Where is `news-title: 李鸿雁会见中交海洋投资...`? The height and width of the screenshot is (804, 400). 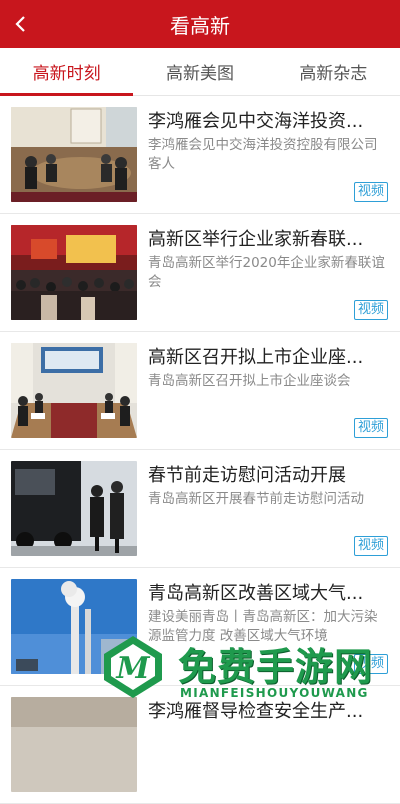
news-title: 李鸿雁会见中交海洋投资... is located at coordinates (256, 121).